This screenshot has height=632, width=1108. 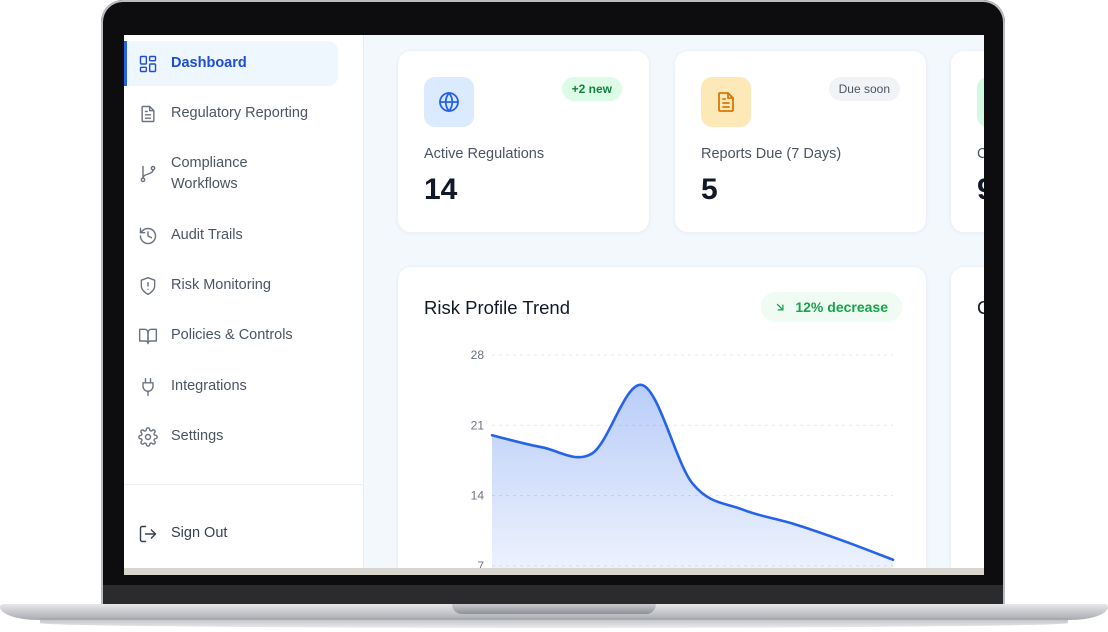 I want to click on sidebar-item-label: Settings, so click(x=197, y=436).